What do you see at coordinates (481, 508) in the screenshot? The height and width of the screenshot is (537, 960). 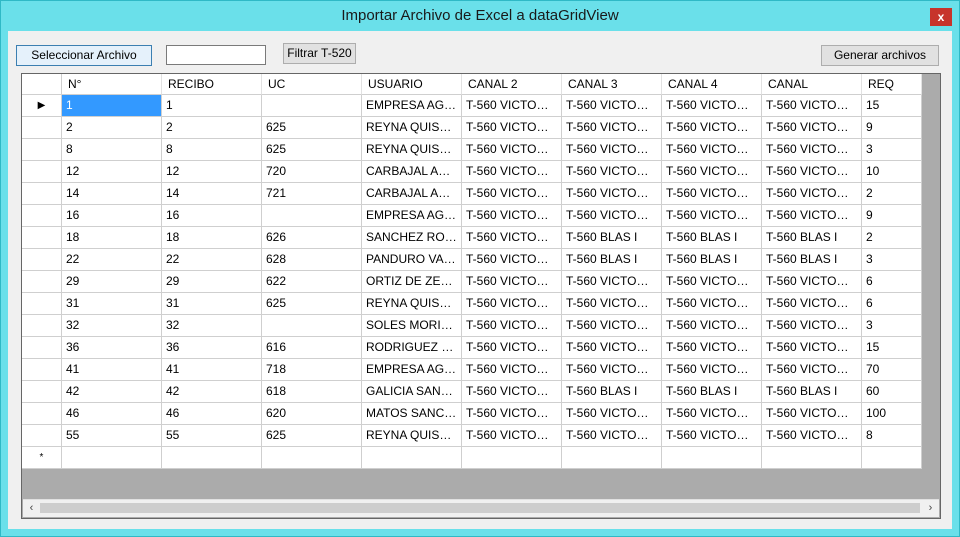 I see `horizontal-scrollbar: ‹ ›` at bounding box center [481, 508].